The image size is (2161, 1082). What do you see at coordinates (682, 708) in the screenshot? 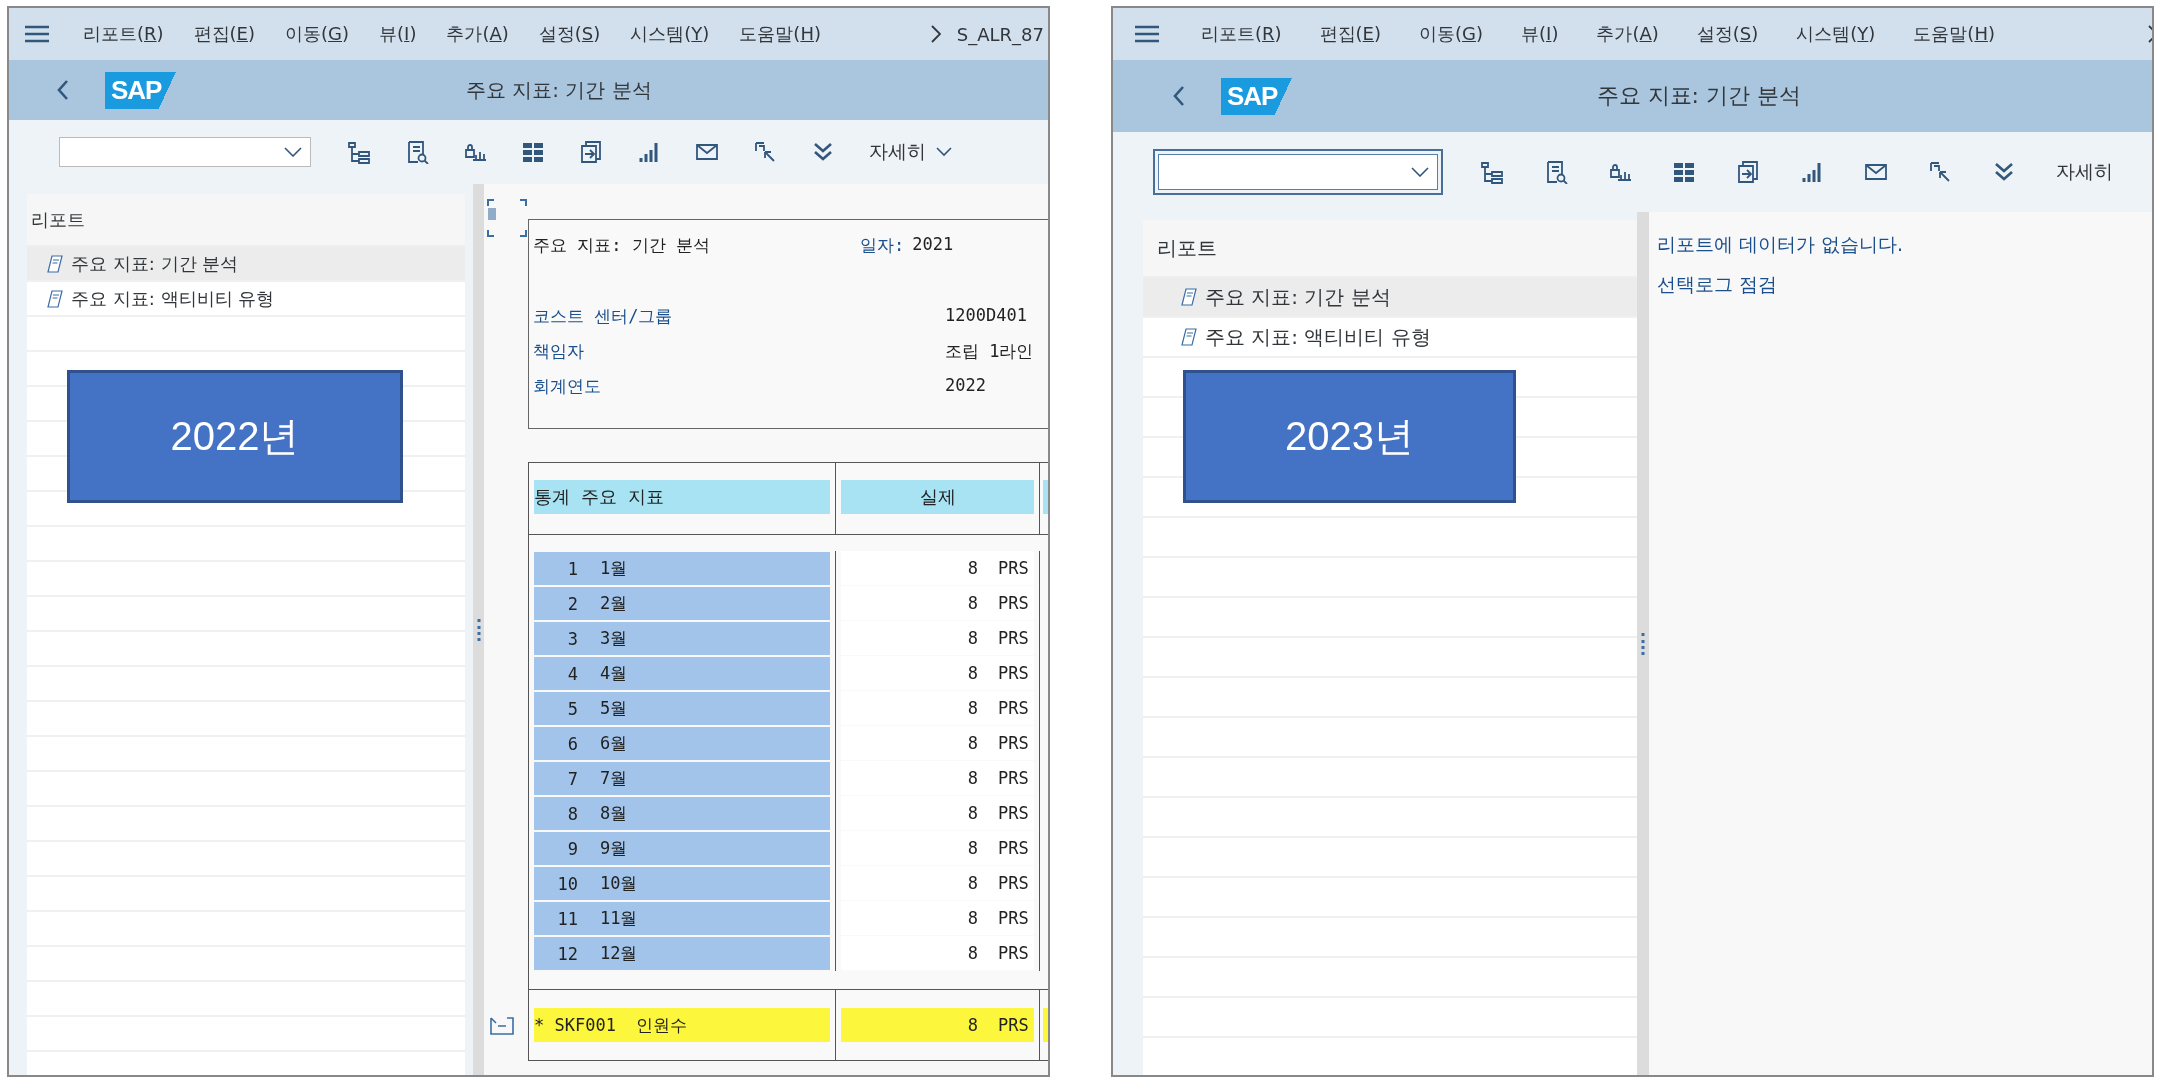
I see `table-cell: 5 5월` at bounding box center [682, 708].